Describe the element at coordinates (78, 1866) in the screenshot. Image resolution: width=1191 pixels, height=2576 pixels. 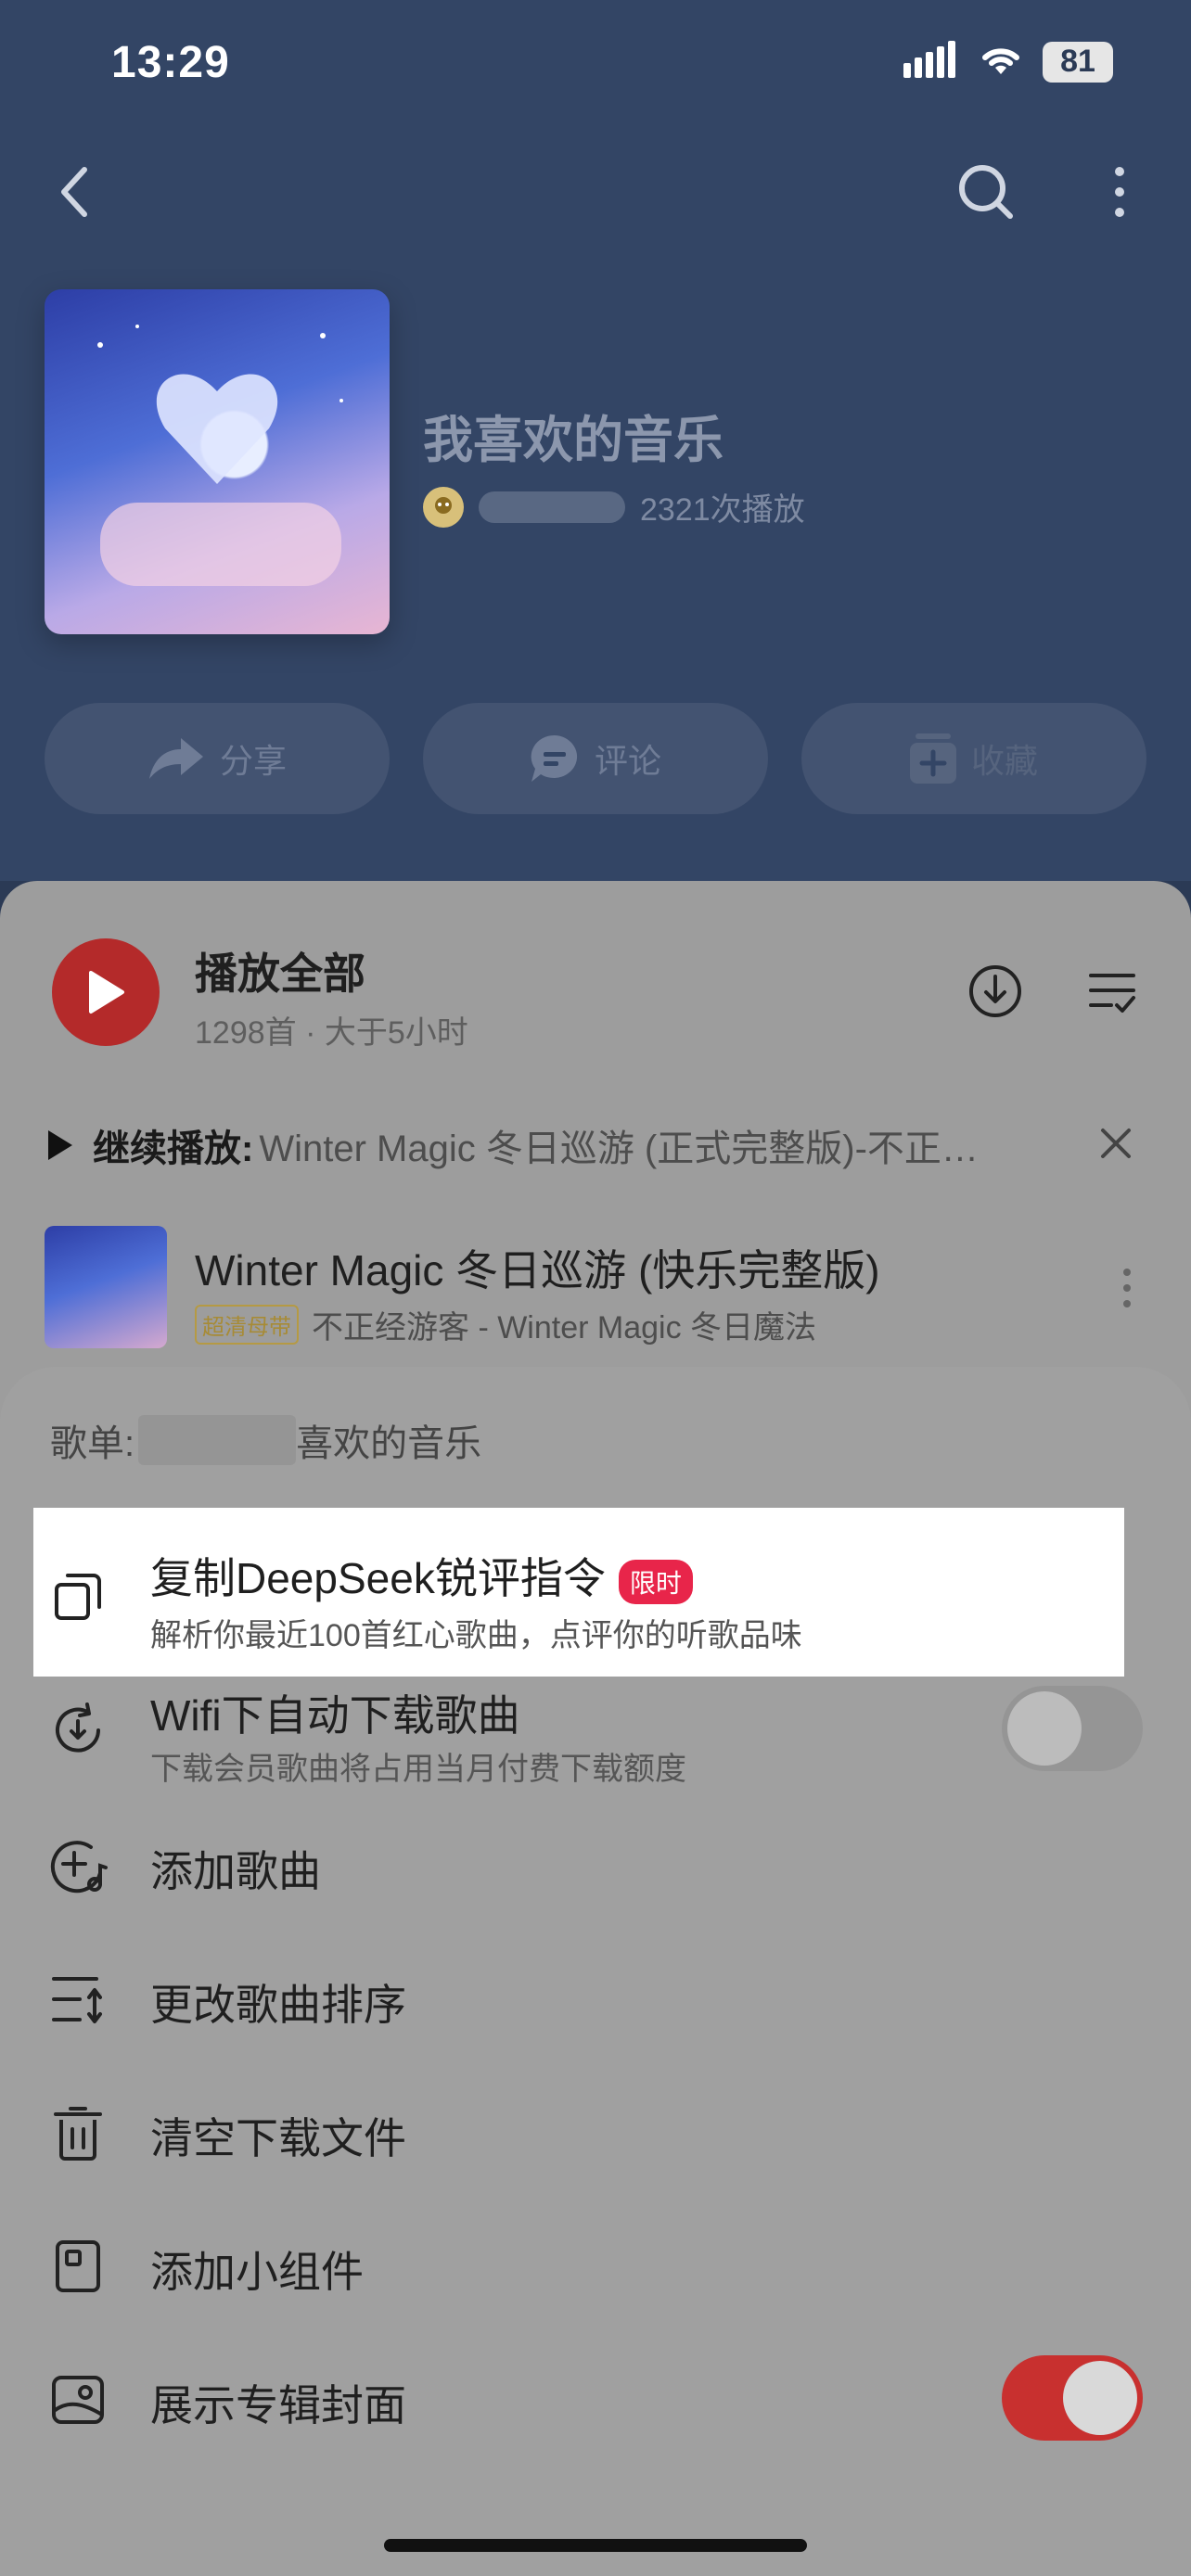
I see `add-song-icon` at that location.